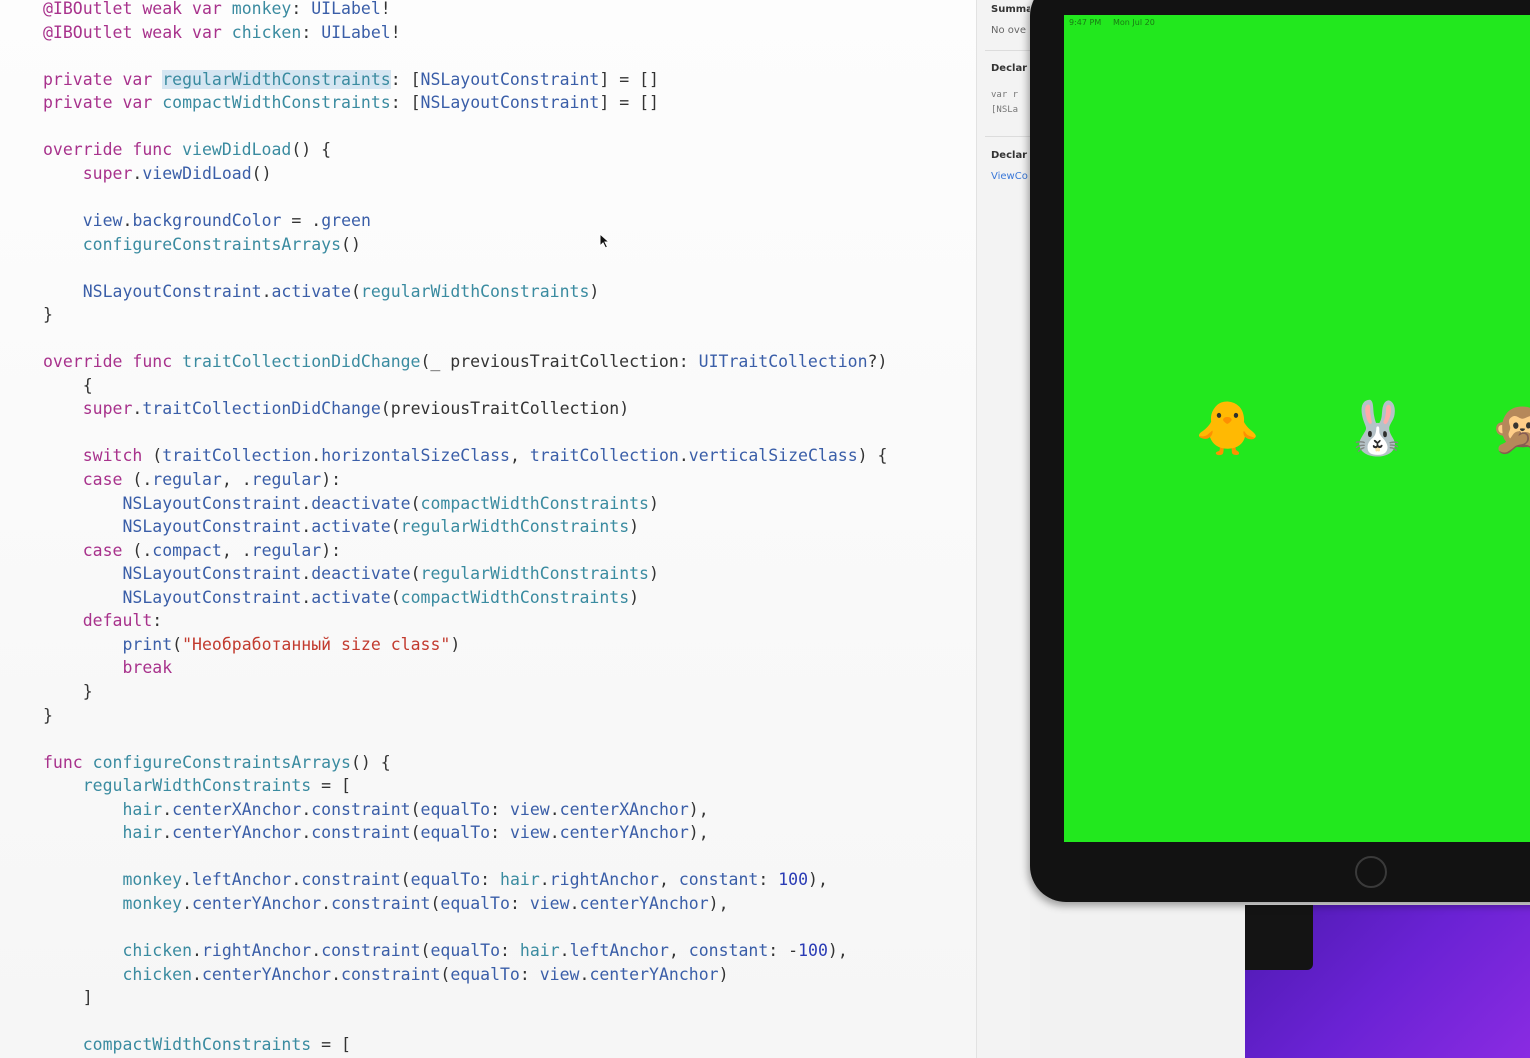 This screenshot has width=1530, height=1058. What do you see at coordinates (107, 668) in the screenshot?
I see `code-line: break` at bounding box center [107, 668].